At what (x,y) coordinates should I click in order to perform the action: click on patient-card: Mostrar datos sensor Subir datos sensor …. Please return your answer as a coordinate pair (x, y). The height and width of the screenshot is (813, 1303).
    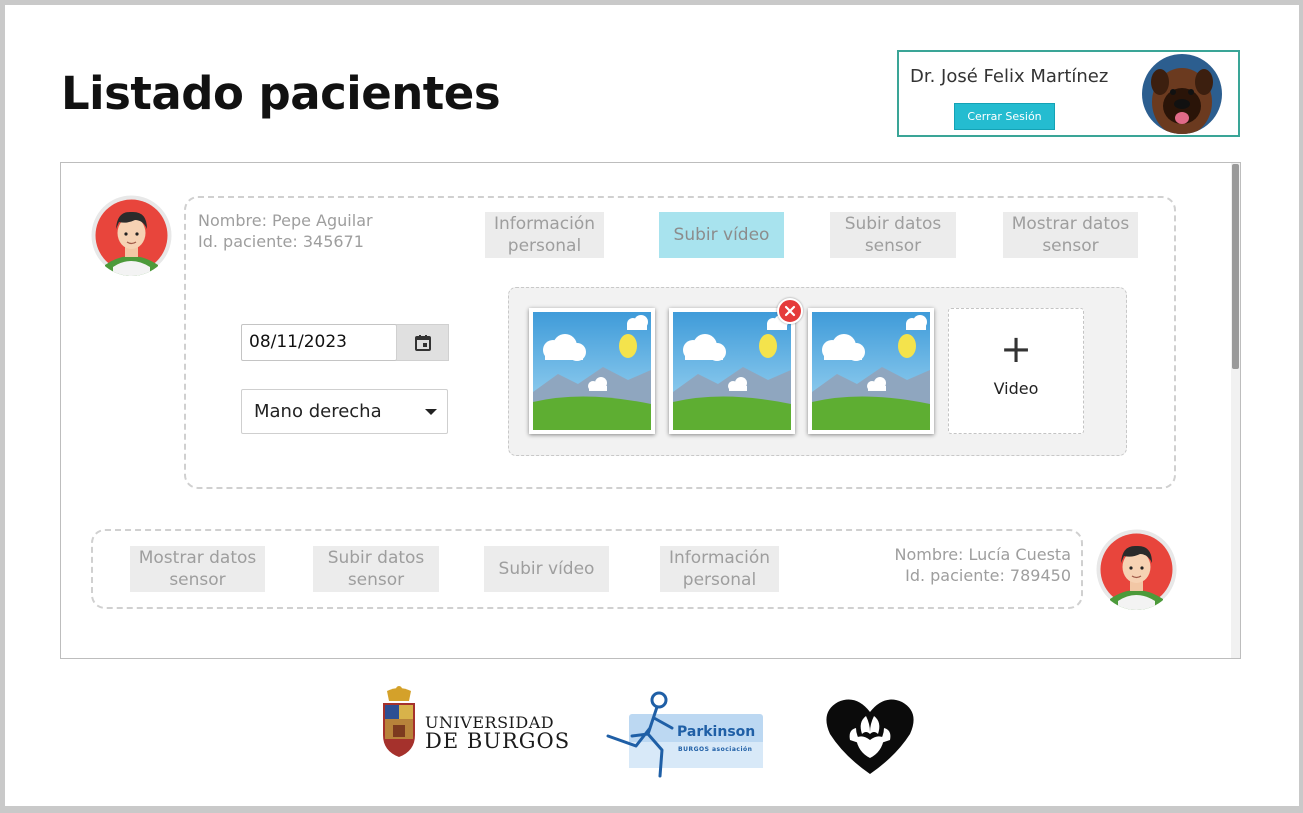
    Looking at the image, I should click on (587, 569).